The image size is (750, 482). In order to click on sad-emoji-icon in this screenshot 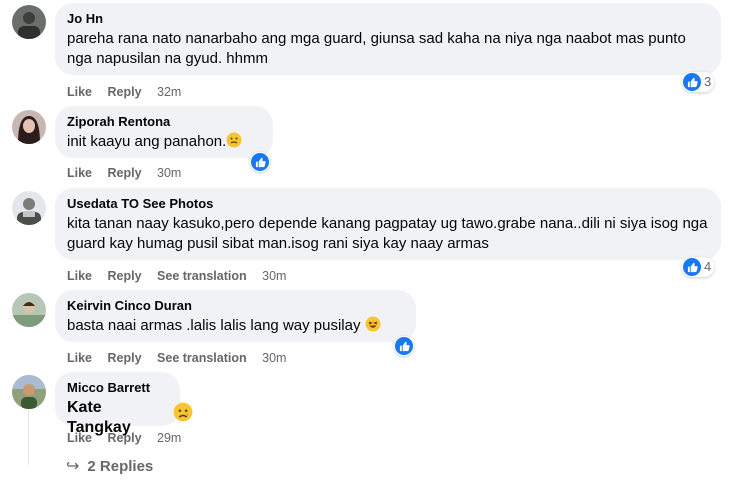, I will do `click(183, 412)`.